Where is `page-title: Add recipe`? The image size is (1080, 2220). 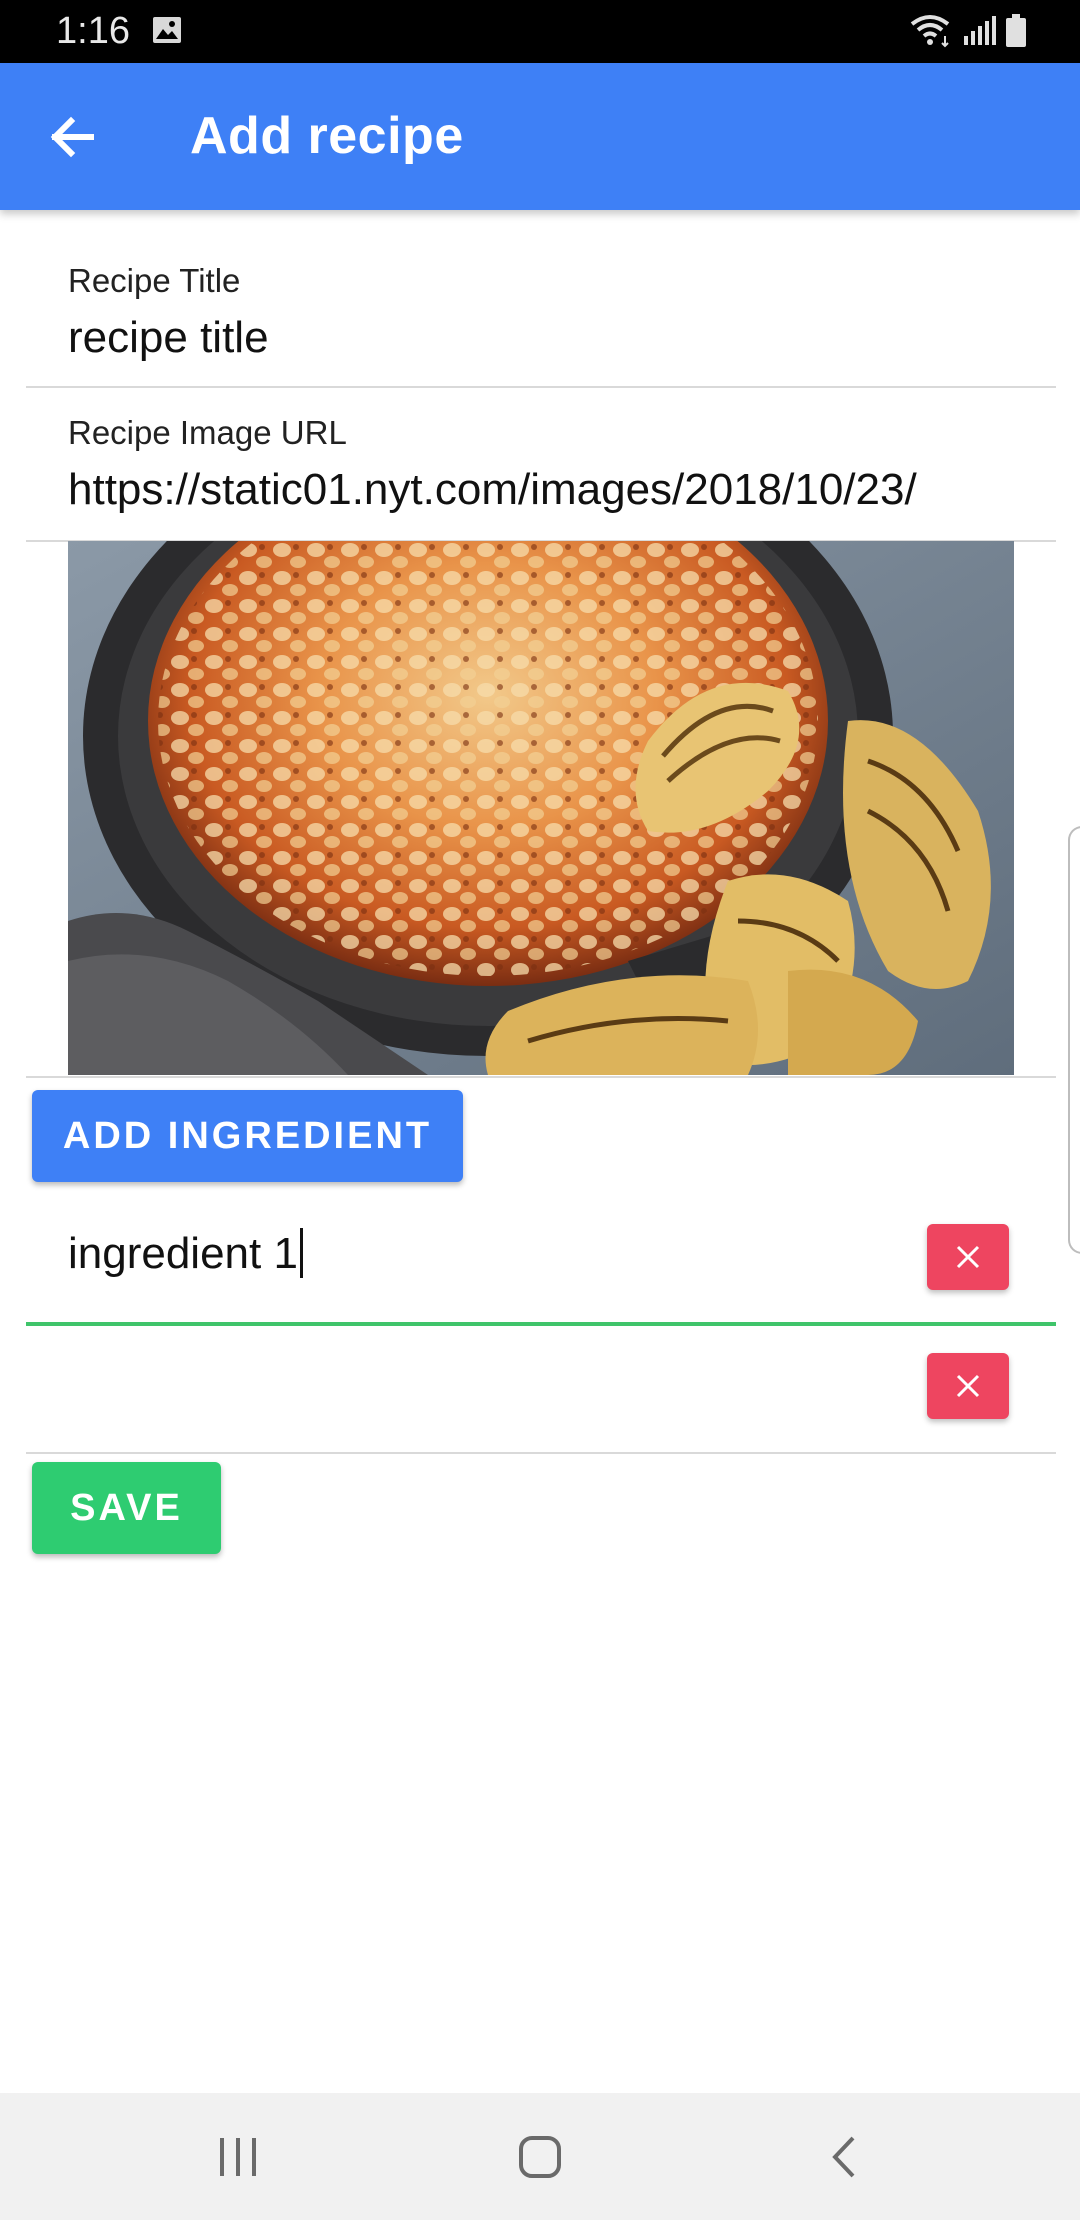 page-title: Add recipe is located at coordinates (327, 136).